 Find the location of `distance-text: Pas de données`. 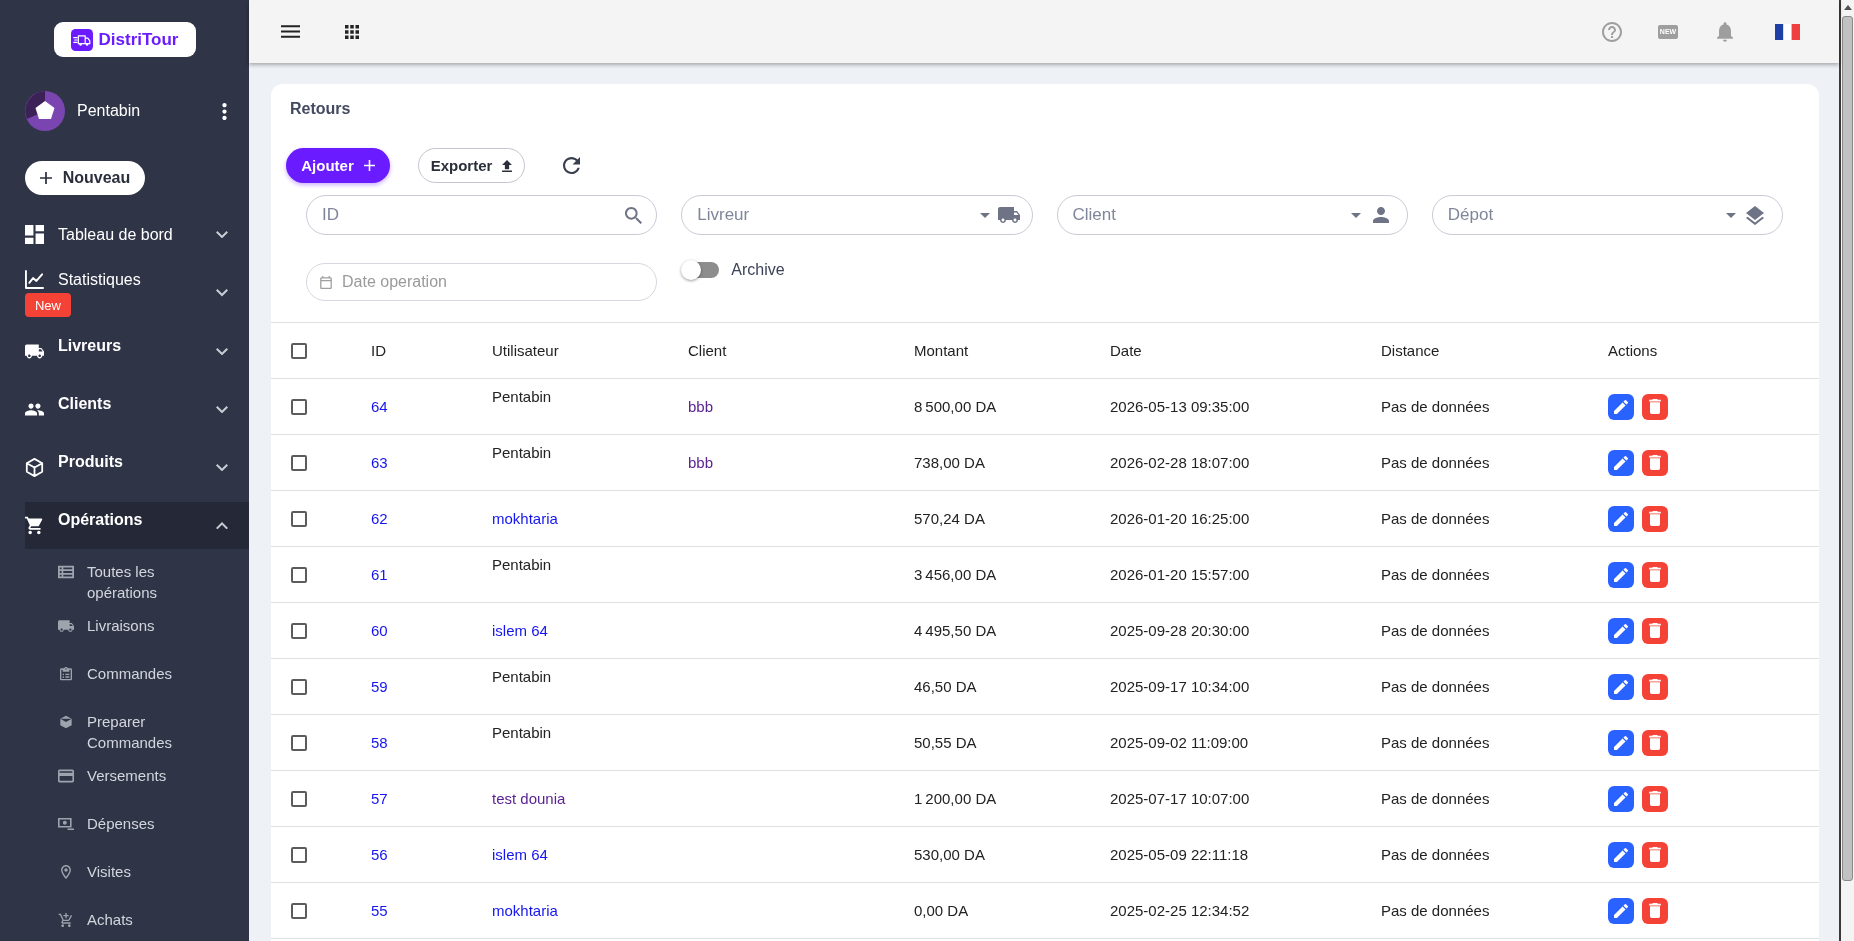

distance-text: Pas de données is located at coordinates (1435, 574).